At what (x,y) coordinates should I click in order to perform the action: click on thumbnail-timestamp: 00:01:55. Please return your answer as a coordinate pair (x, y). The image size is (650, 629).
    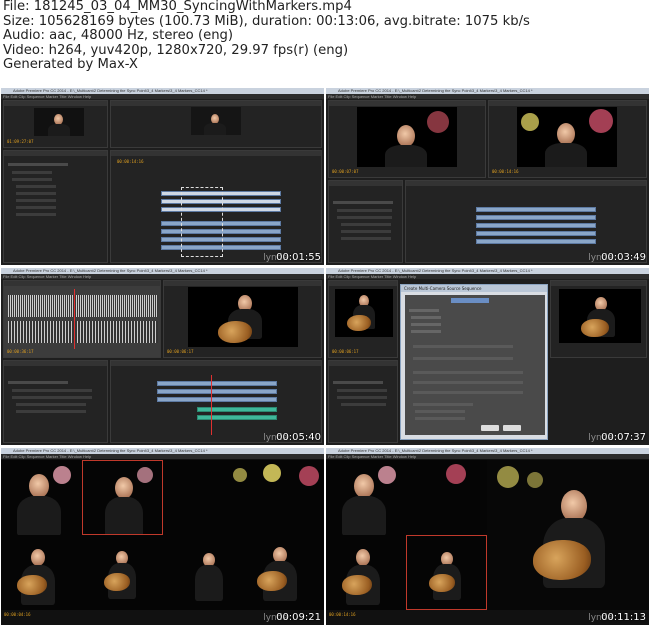
    Looking at the image, I should click on (298, 257).